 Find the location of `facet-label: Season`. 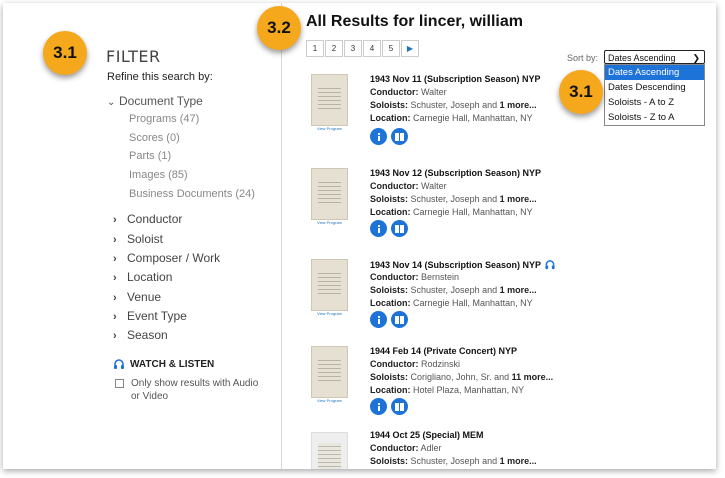

facet-label: Season is located at coordinates (147, 335).